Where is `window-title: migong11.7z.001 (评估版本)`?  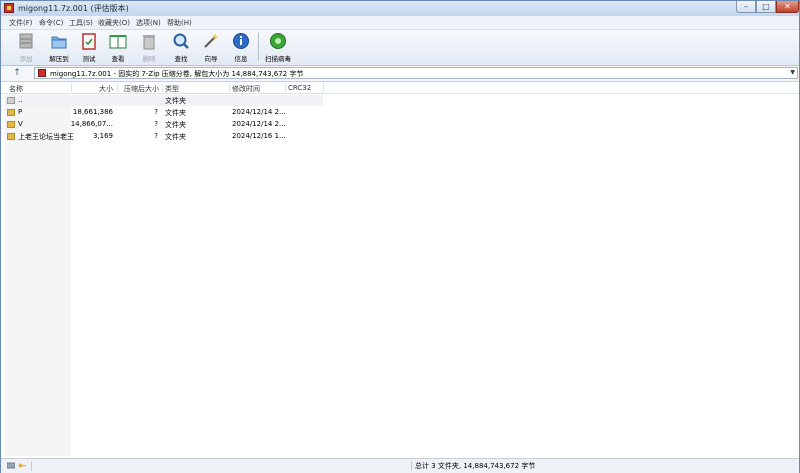
window-title: migong11.7z.001 (评估版本) is located at coordinates (73, 8).